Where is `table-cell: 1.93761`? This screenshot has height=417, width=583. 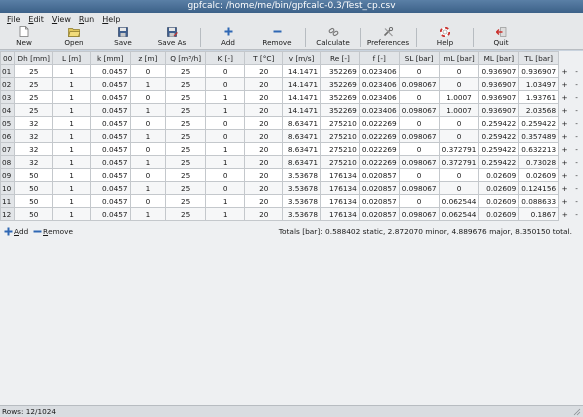 table-cell: 1.93761 is located at coordinates (539, 97).